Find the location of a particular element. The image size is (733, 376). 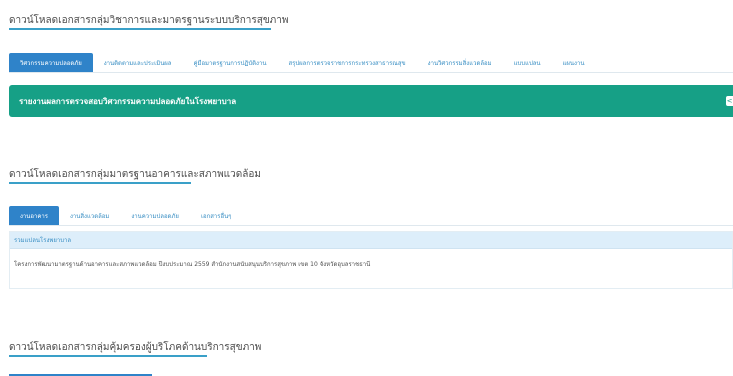

tab-environmental-engineering: งานวิศวกรรมสิ่งแวดล้อม is located at coordinates (460, 62).